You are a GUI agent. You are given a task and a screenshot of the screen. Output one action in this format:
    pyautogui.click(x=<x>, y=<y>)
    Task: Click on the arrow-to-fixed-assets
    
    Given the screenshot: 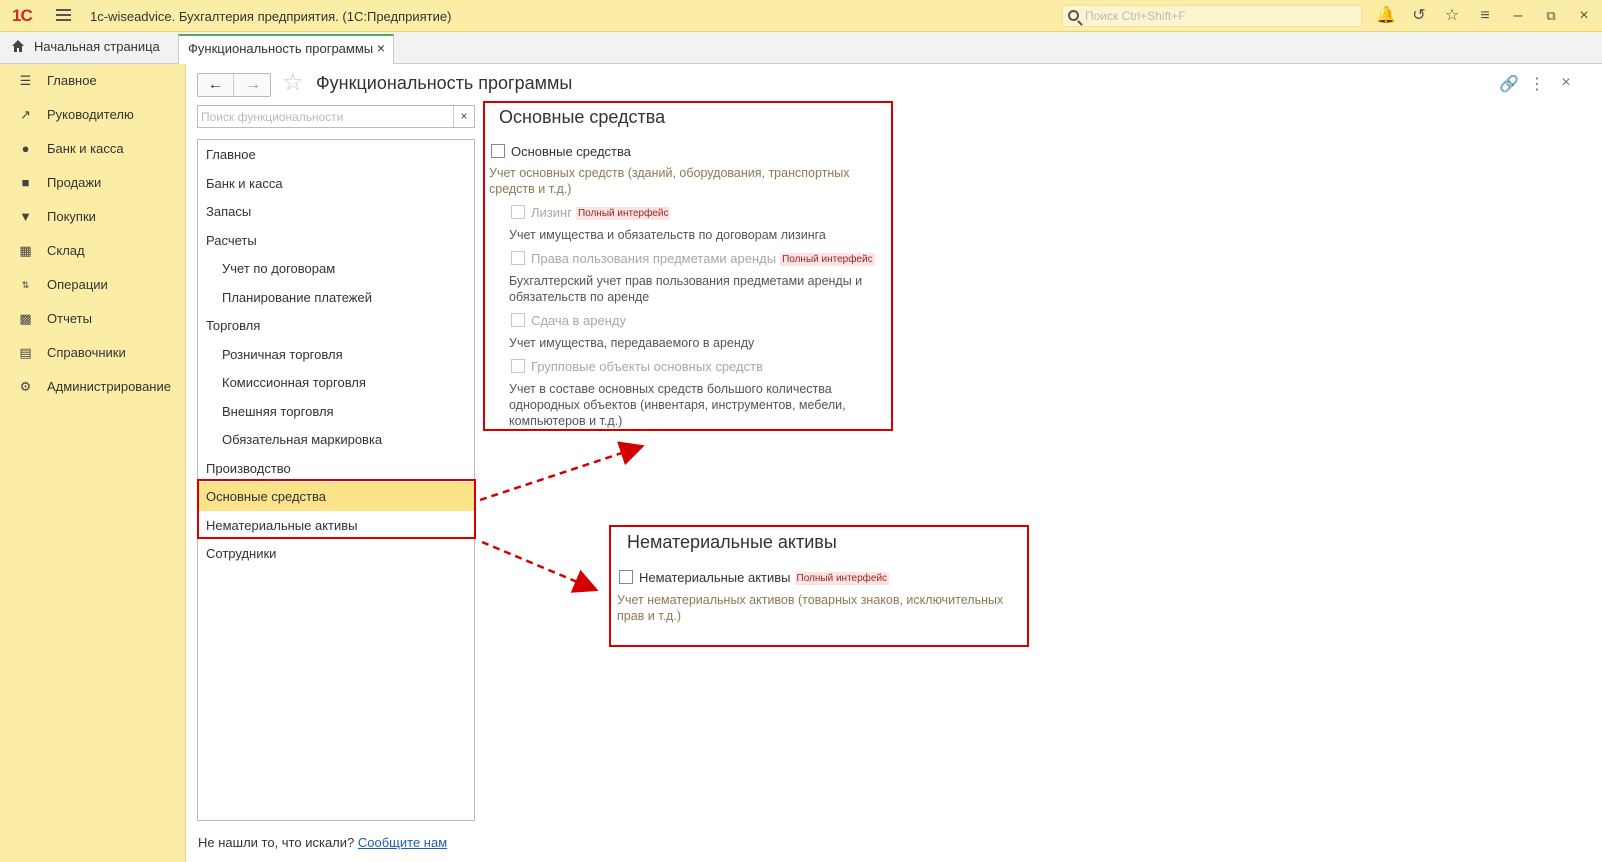 What is the action you would take?
    pyautogui.click(x=562, y=471)
    